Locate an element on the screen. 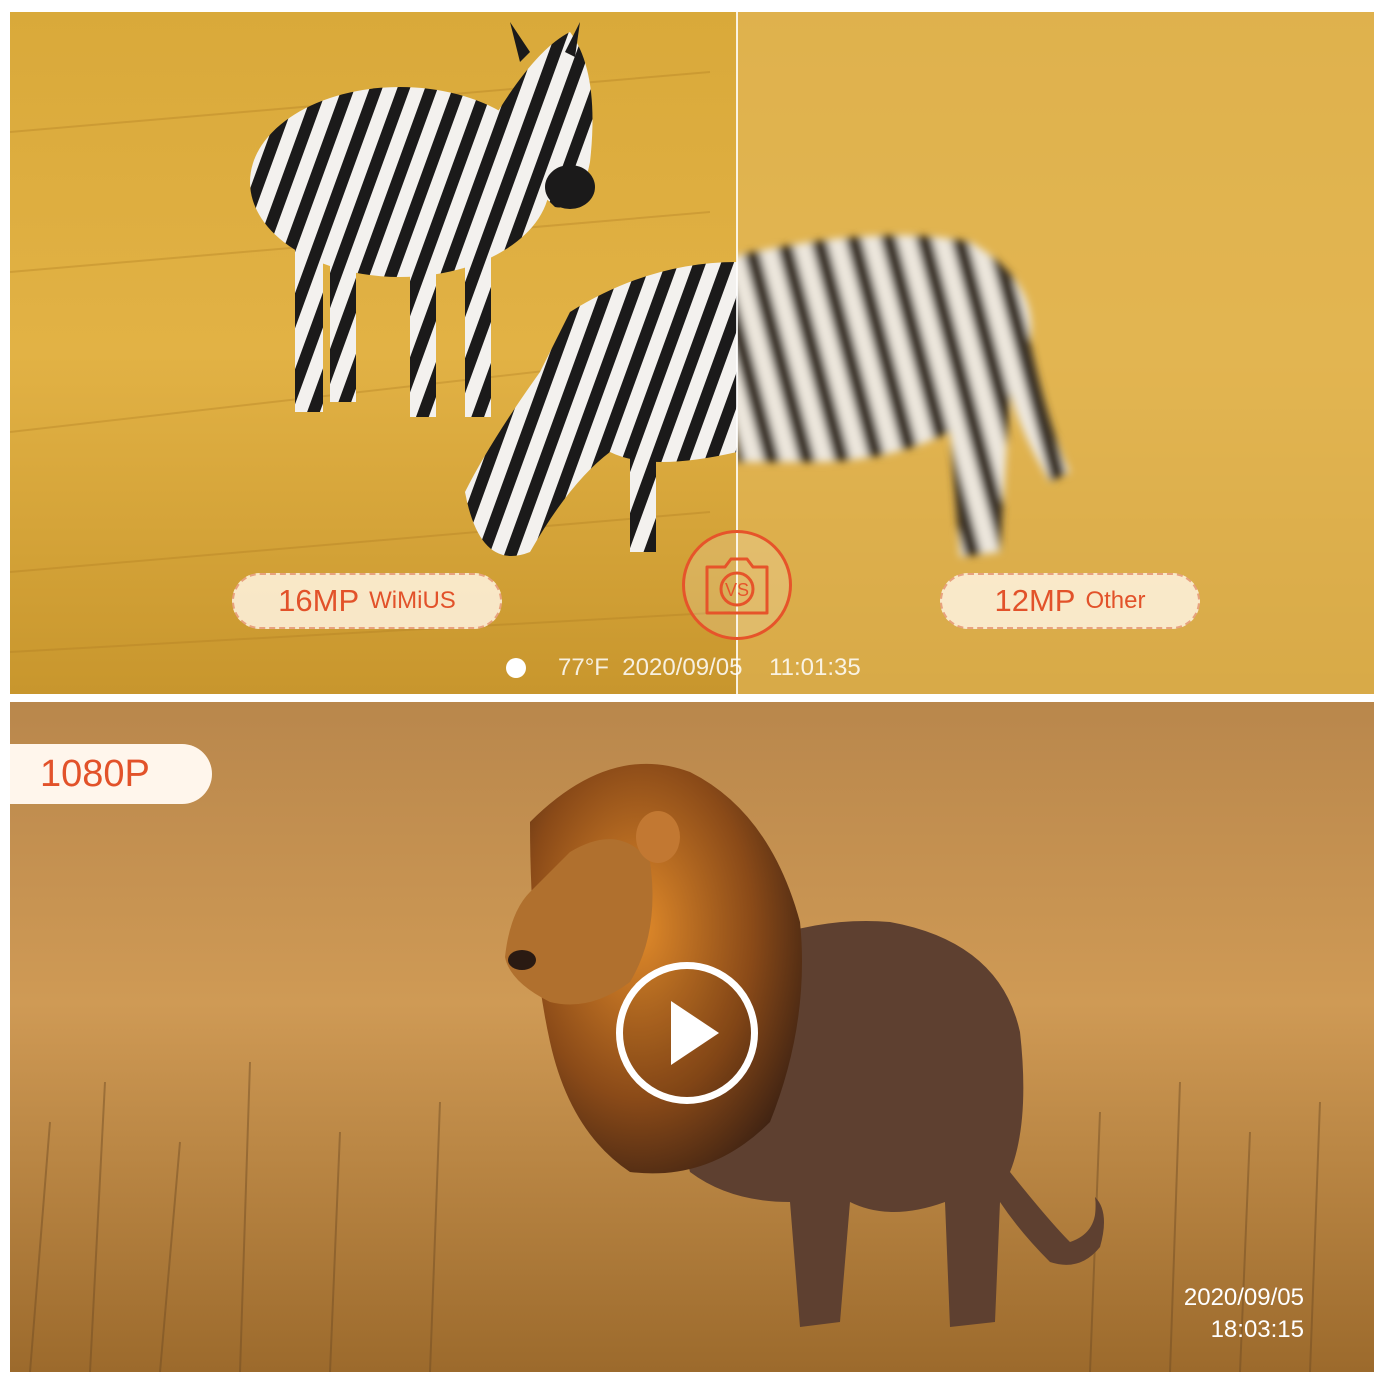 The width and height of the screenshot is (1384, 1375). vs-camera-badge: VS is located at coordinates (737, 585).